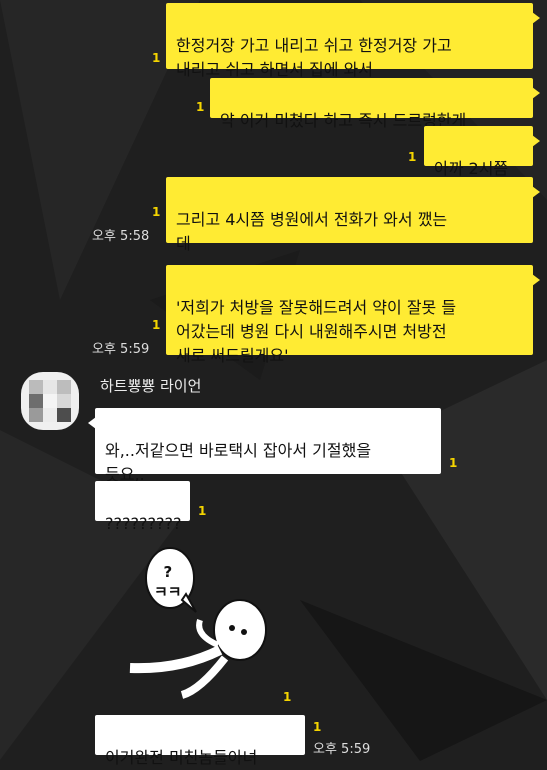  Describe the element at coordinates (375, 104) in the screenshot. I see `my-message-bubble: 약 이거 미쳤다 하고 즉시 드르렁한게` at that location.